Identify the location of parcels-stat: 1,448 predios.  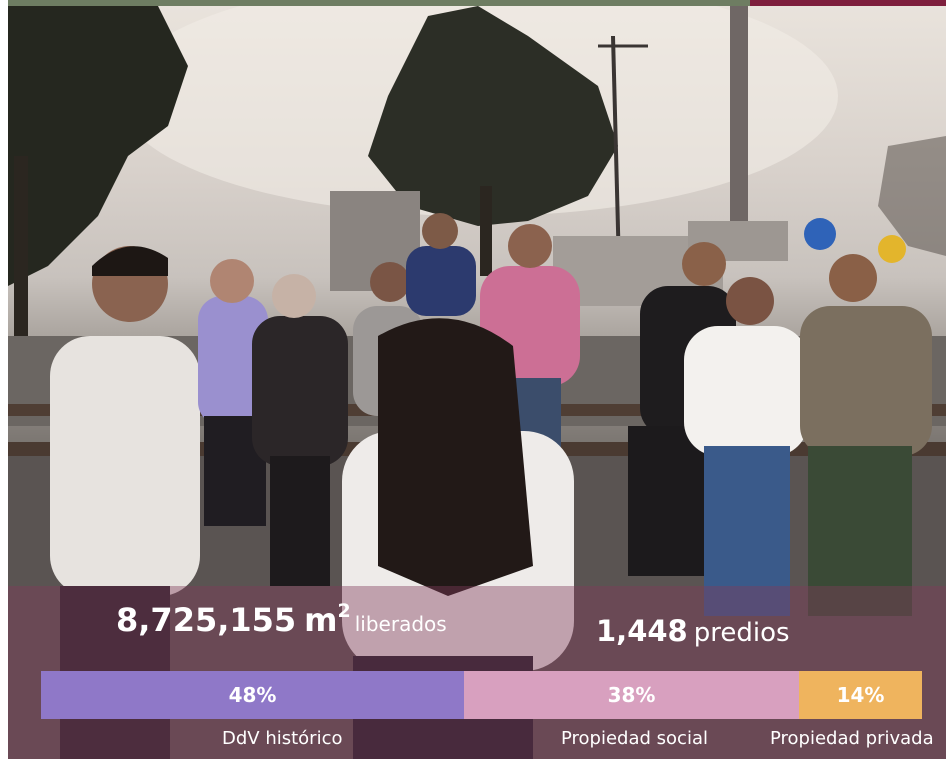
(693, 631).